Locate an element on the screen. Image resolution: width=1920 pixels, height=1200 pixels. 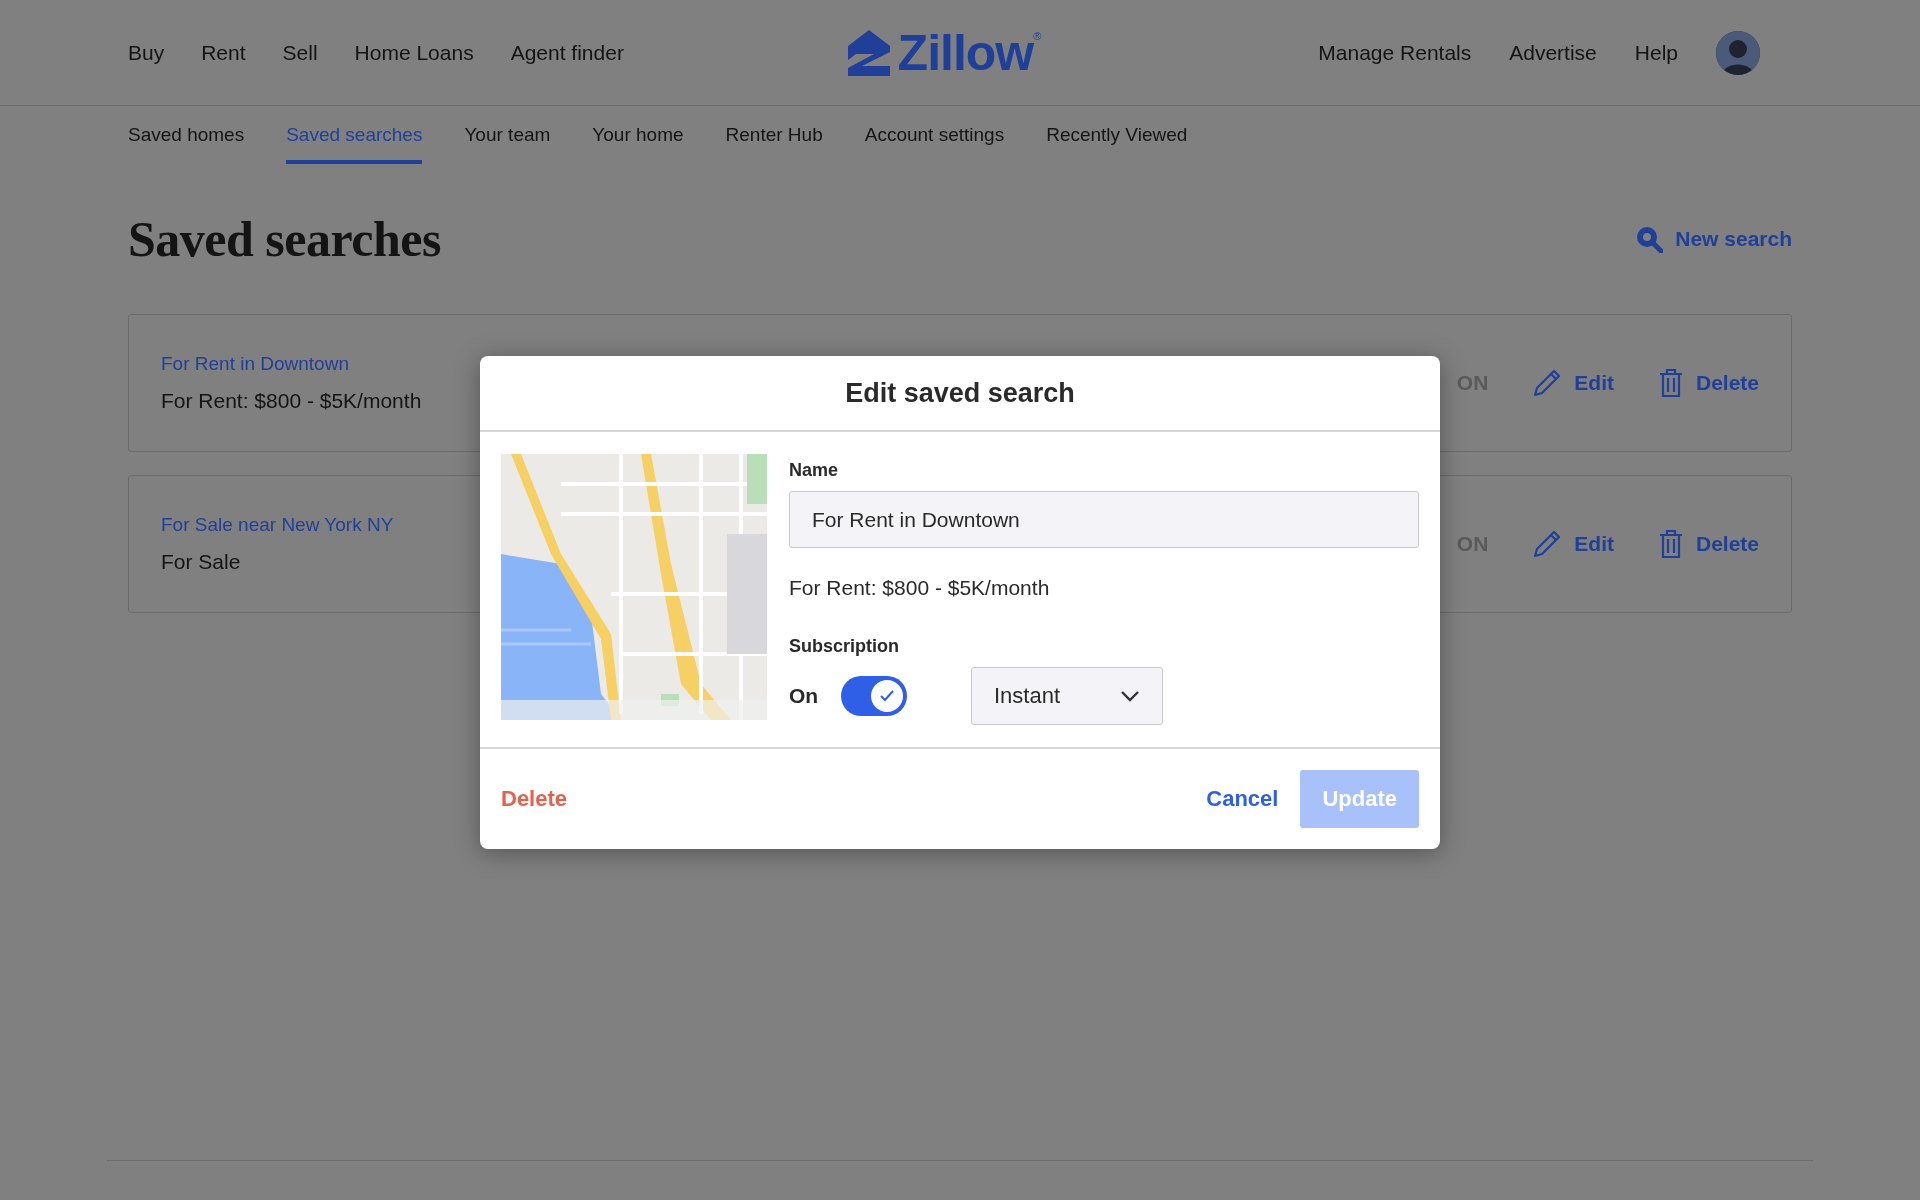
search-name-link: For Rent in Downtown is located at coordinates (291, 364).